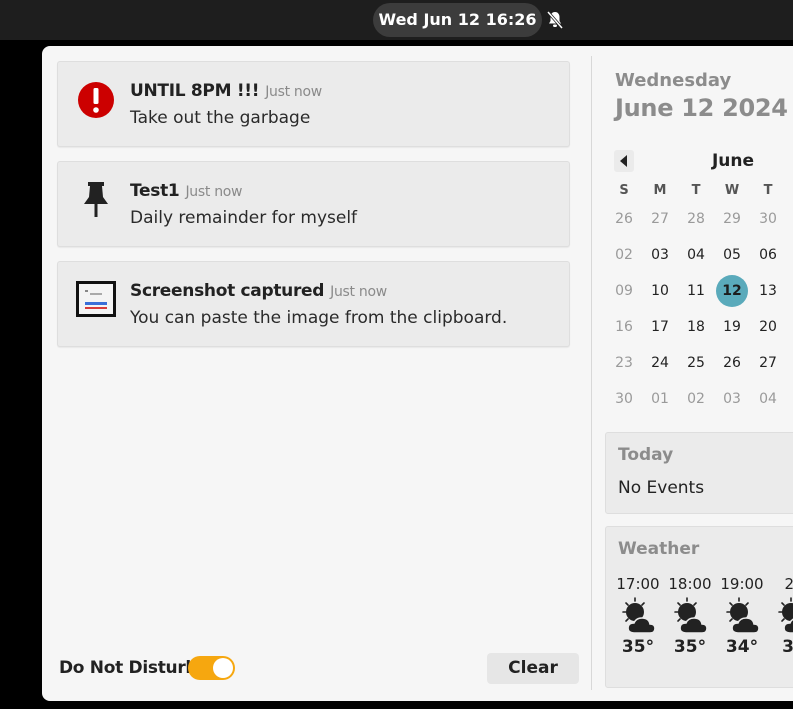 The height and width of the screenshot is (709, 793). I want to click on notifications-muted-icon, so click(555, 20).